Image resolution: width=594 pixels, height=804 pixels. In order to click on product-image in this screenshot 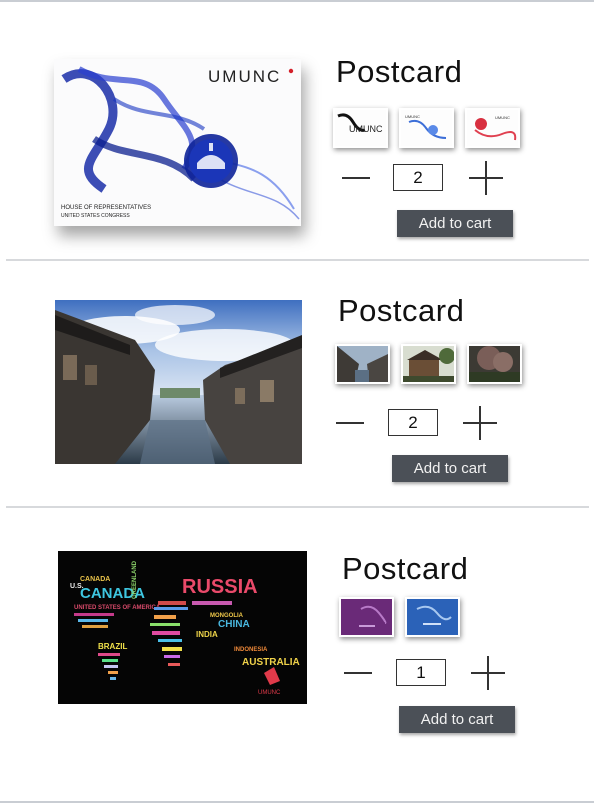, I will do `click(178, 382)`.